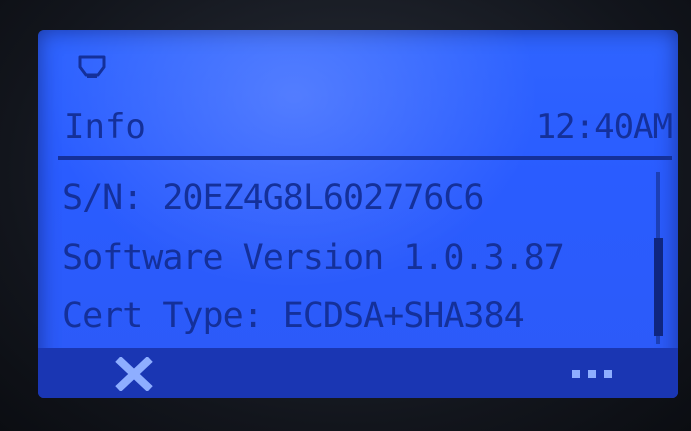  I want to click on more-icon, so click(592, 374).